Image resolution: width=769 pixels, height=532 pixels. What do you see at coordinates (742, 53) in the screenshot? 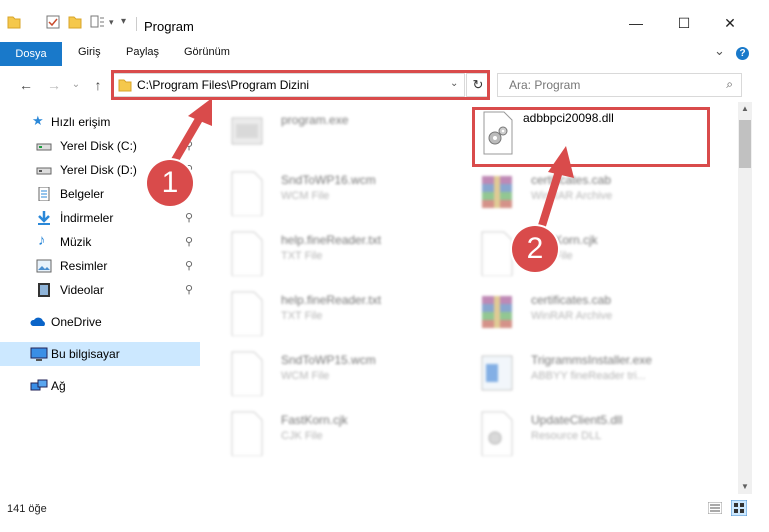
I see `help-icon: ?` at bounding box center [742, 53].